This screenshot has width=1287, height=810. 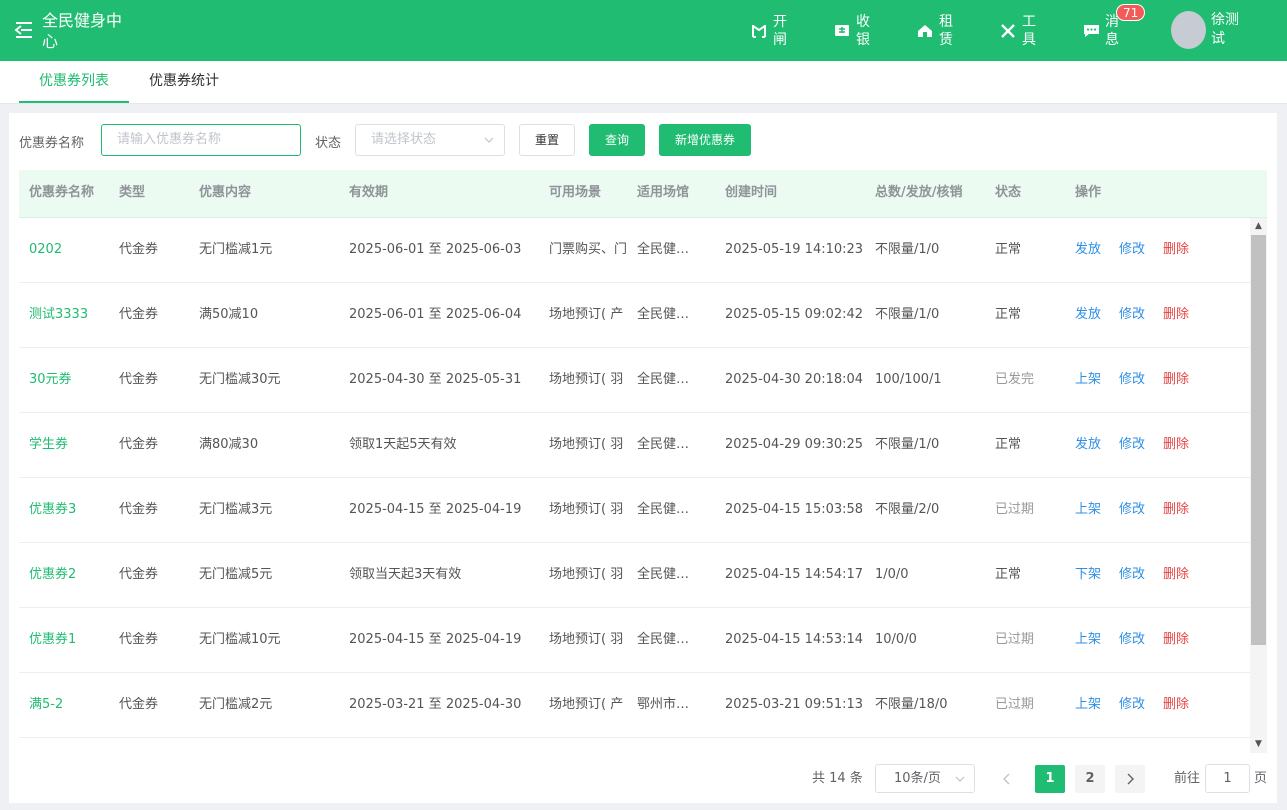 I want to click on scrollbar-thumb, so click(x=1258, y=440).